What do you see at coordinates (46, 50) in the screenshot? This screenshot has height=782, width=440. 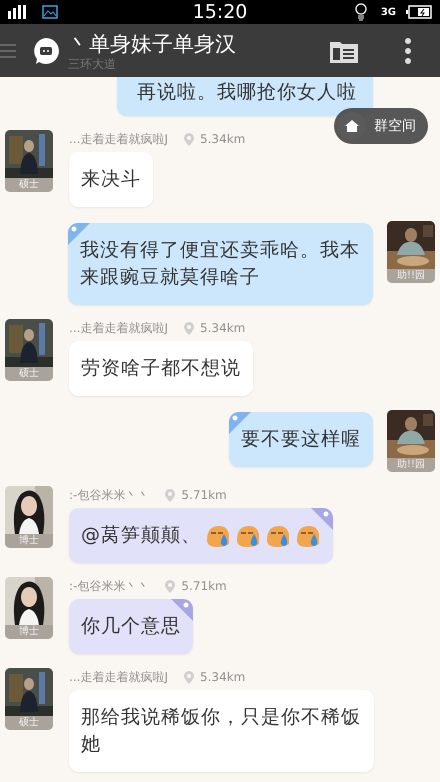 I see `chat-bubble-icon` at bounding box center [46, 50].